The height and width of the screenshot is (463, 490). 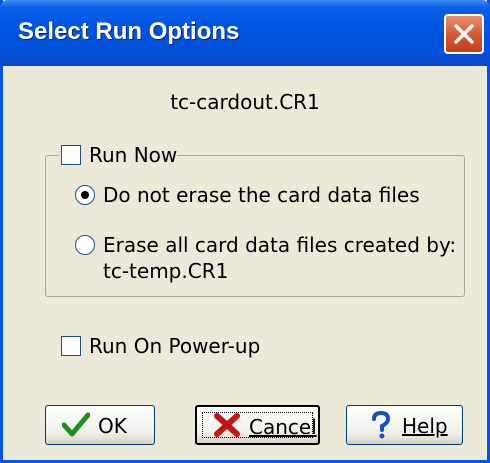 I want to click on do-not-erase-label: Do not erase the card data files, so click(x=261, y=195).